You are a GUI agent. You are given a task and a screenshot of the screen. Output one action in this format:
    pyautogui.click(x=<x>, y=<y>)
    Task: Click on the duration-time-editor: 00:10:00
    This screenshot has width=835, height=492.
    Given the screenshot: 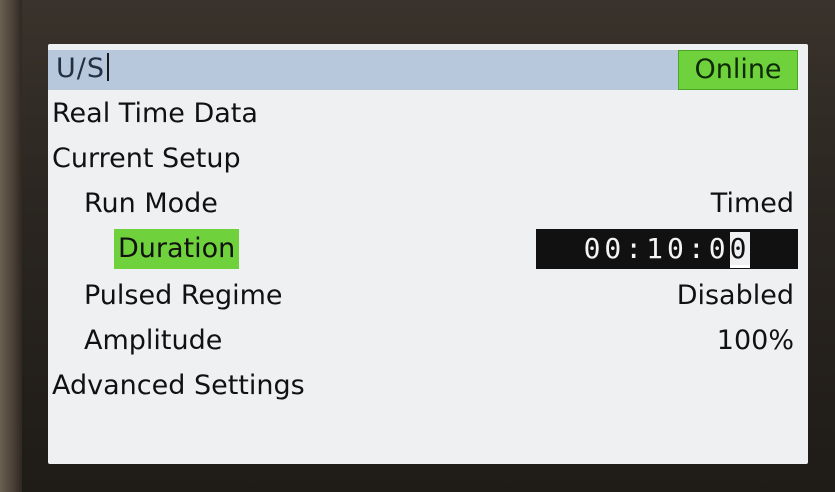 What is the action you would take?
    pyautogui.click(x=667, y=249)
    